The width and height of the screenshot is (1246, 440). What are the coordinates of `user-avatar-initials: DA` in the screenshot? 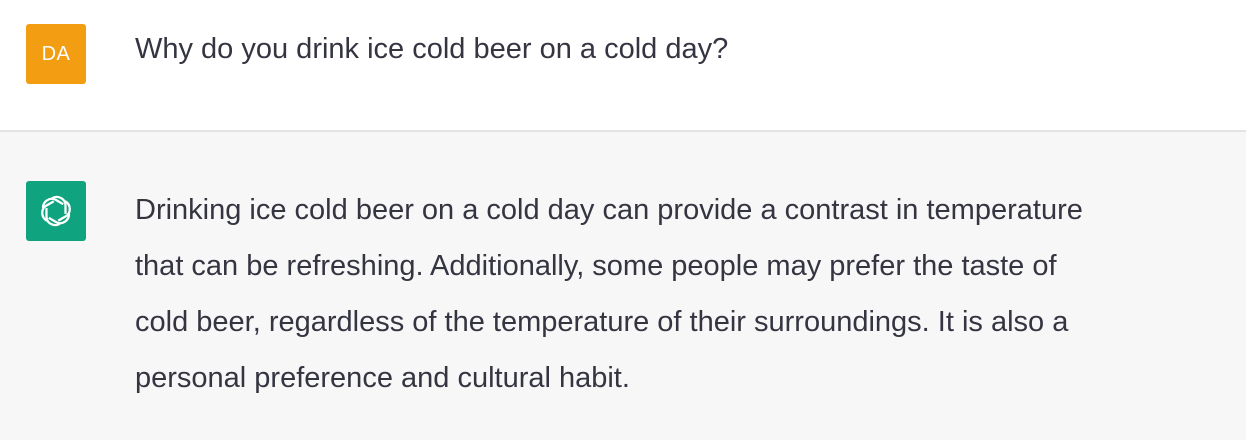 It's located at (56, 53).